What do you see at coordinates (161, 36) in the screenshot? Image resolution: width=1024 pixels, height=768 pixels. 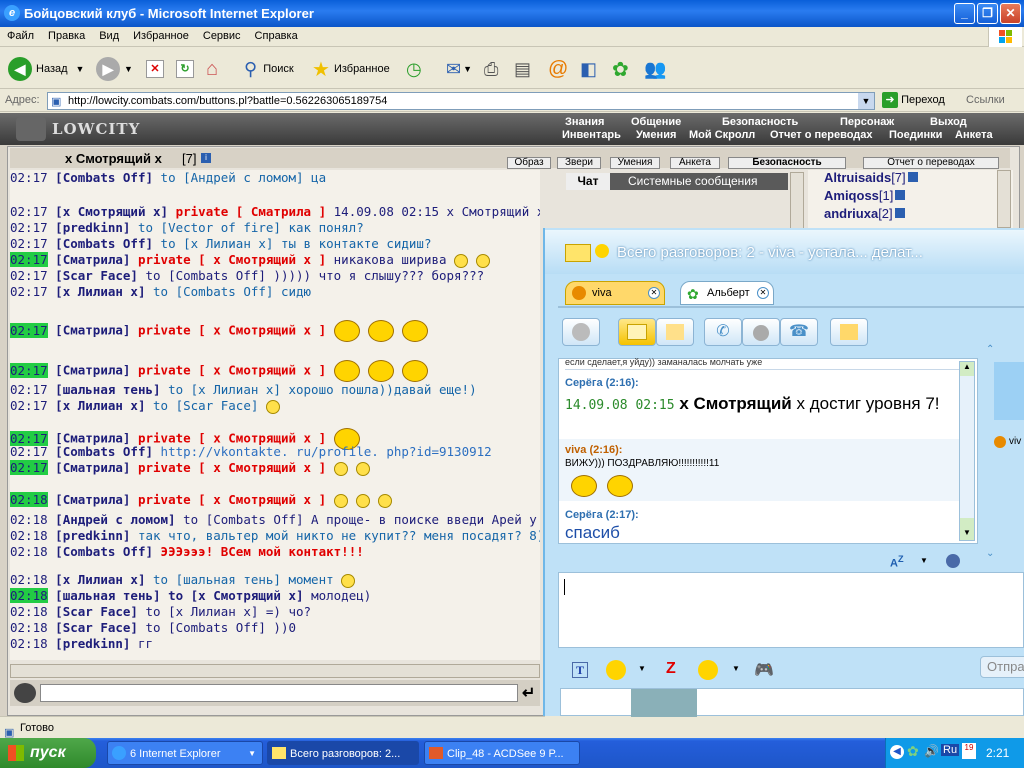 I see `menu-favorites: Избранное` at bounding box center [161, 36].